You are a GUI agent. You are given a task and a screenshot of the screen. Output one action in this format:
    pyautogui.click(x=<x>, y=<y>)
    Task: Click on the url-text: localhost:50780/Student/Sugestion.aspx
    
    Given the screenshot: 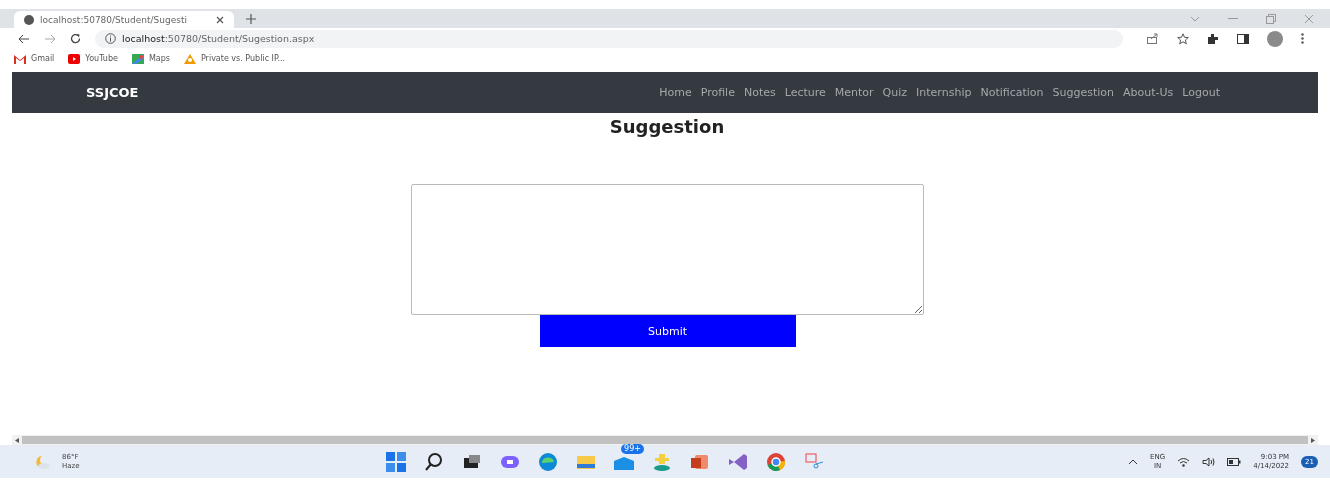 What is the action you would take?
    pyautogui.click(x=218, y=38)
    